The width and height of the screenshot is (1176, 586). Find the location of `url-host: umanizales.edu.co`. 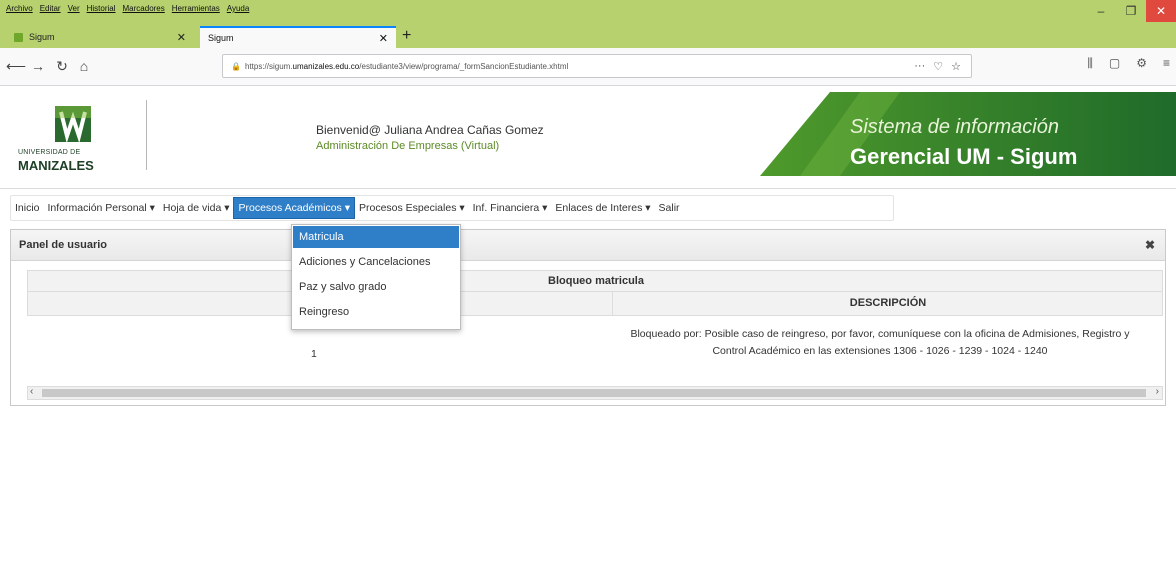

url-host: umanizales.edu.co is located at coordinates (326, 66).